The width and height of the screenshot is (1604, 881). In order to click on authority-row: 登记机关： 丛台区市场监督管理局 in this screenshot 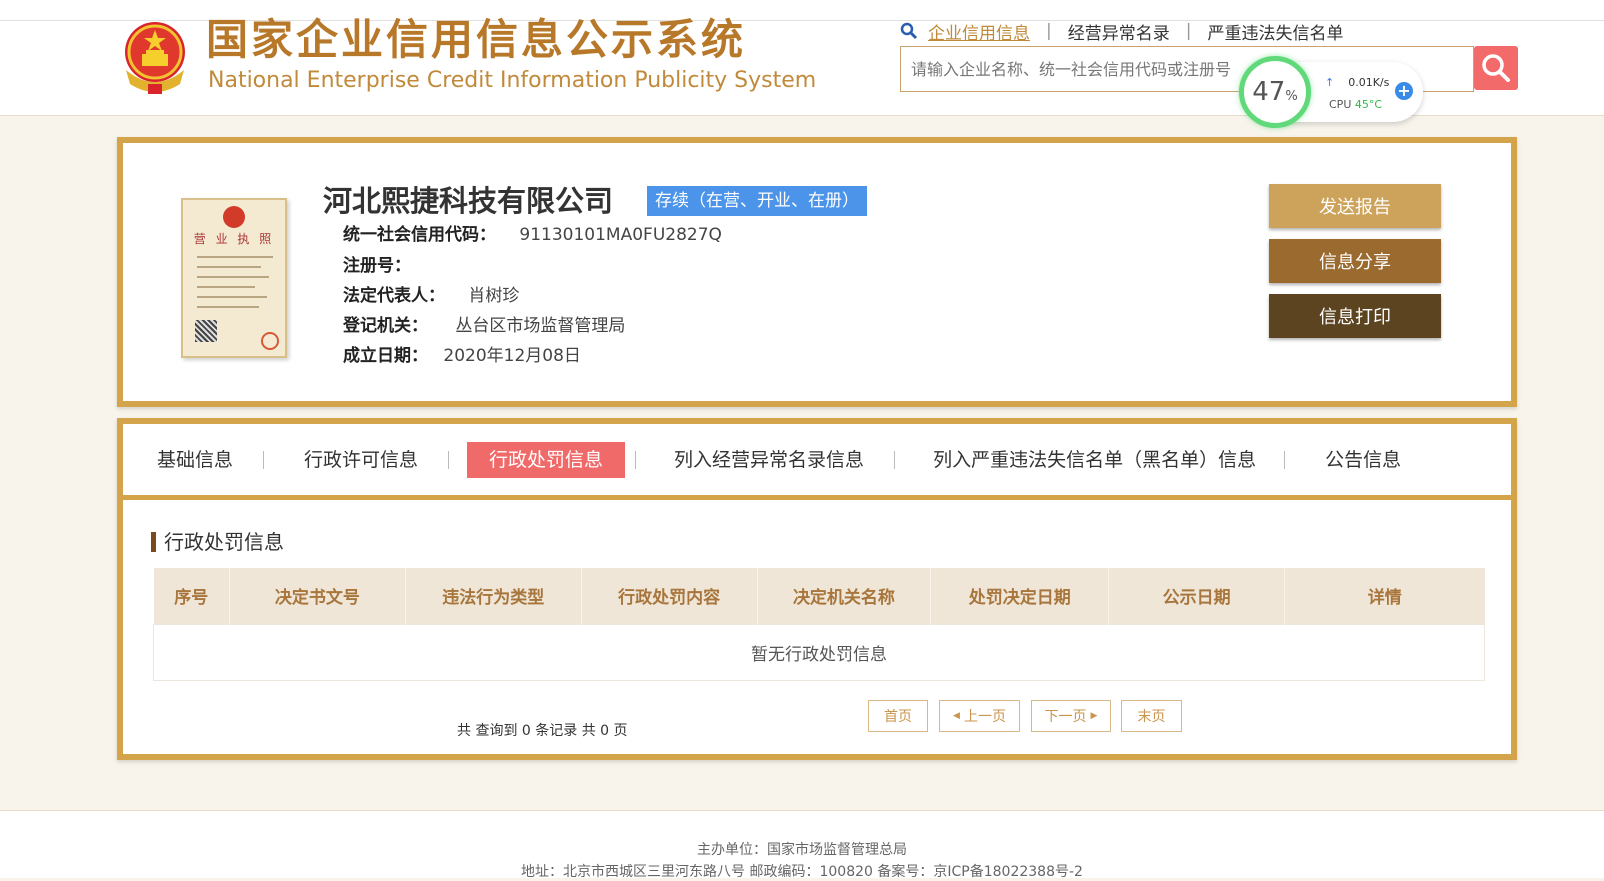, I will do `click(484, 326)`.